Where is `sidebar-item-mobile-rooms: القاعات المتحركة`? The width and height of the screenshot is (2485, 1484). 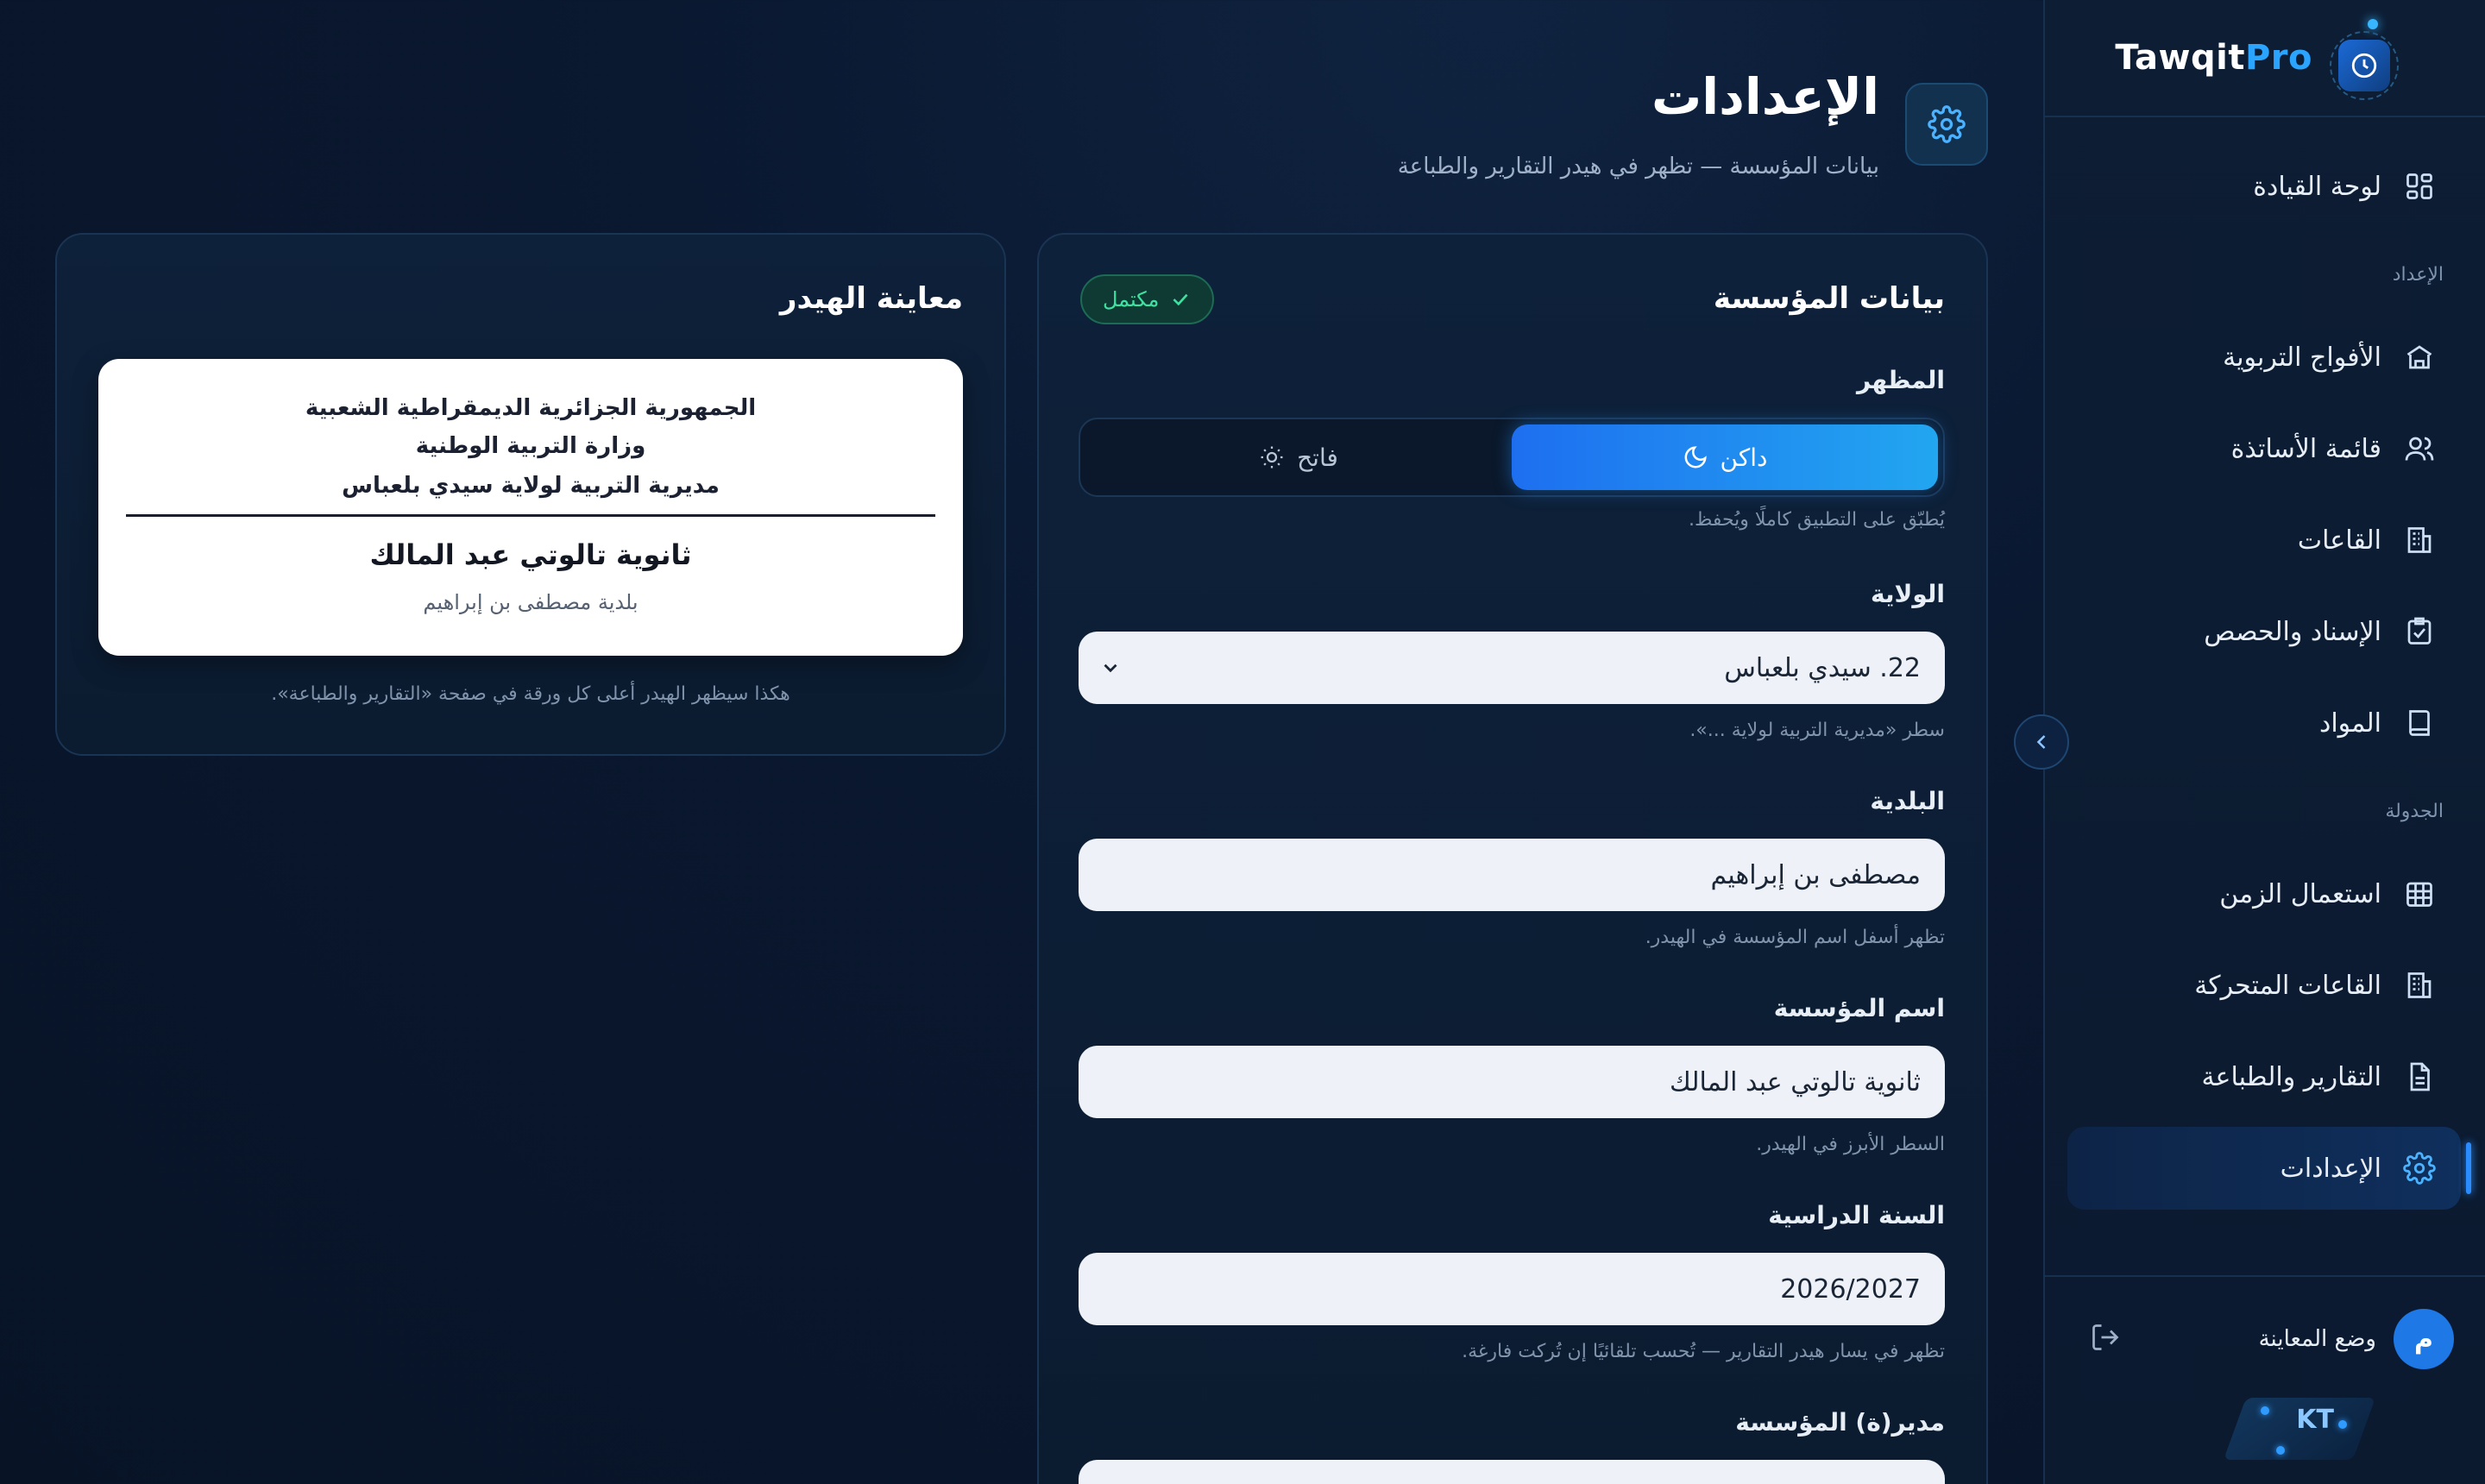
sidebar-item-mobile-rooms: القاعات المتحركة is located at coordinates (2264, 985).